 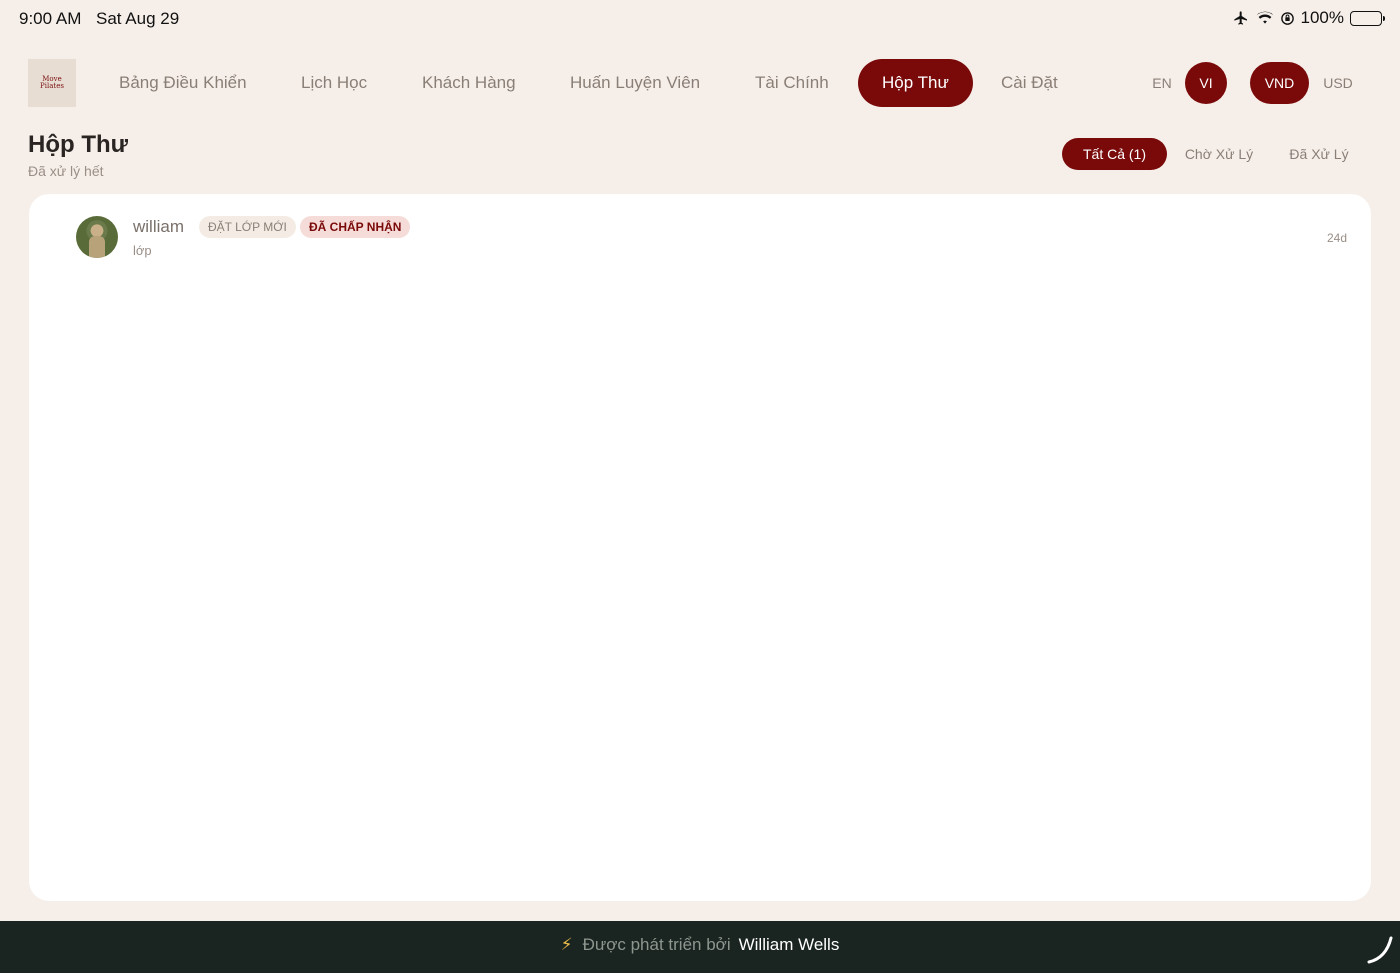 I want to click on nav-item-trainers: Huấn Luyện Viên, so click(x=635, y=83).